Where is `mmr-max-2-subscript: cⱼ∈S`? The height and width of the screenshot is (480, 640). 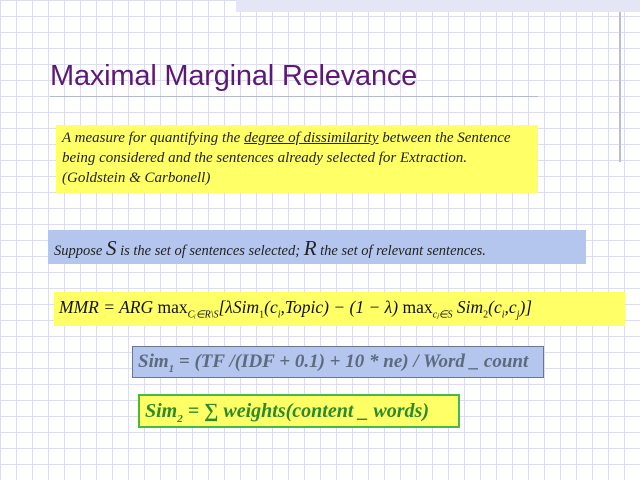 mmr-max-2-subscript: cⱼ∈S is located at coordinates (442, 315).